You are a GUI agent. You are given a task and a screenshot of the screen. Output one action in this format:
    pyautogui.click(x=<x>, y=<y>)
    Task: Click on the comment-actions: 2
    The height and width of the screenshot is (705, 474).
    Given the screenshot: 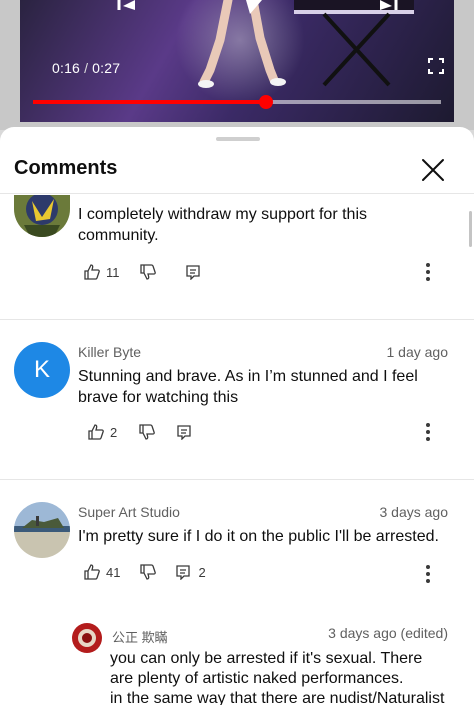 What is the action you would take?
    pyautogui.click(x=137, y=432)
    